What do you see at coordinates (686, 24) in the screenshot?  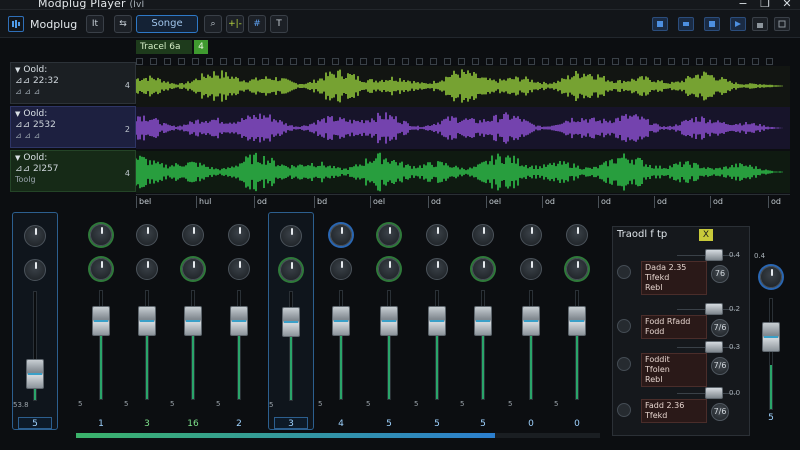 I see `transport-rewind-icon` at bounding box center [686, 24].